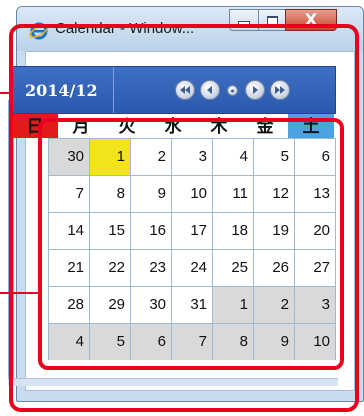 The height and width of the screenshot is (416, 364). I want to click on title-bar: Calendar - Window... X, so click(190, 29).